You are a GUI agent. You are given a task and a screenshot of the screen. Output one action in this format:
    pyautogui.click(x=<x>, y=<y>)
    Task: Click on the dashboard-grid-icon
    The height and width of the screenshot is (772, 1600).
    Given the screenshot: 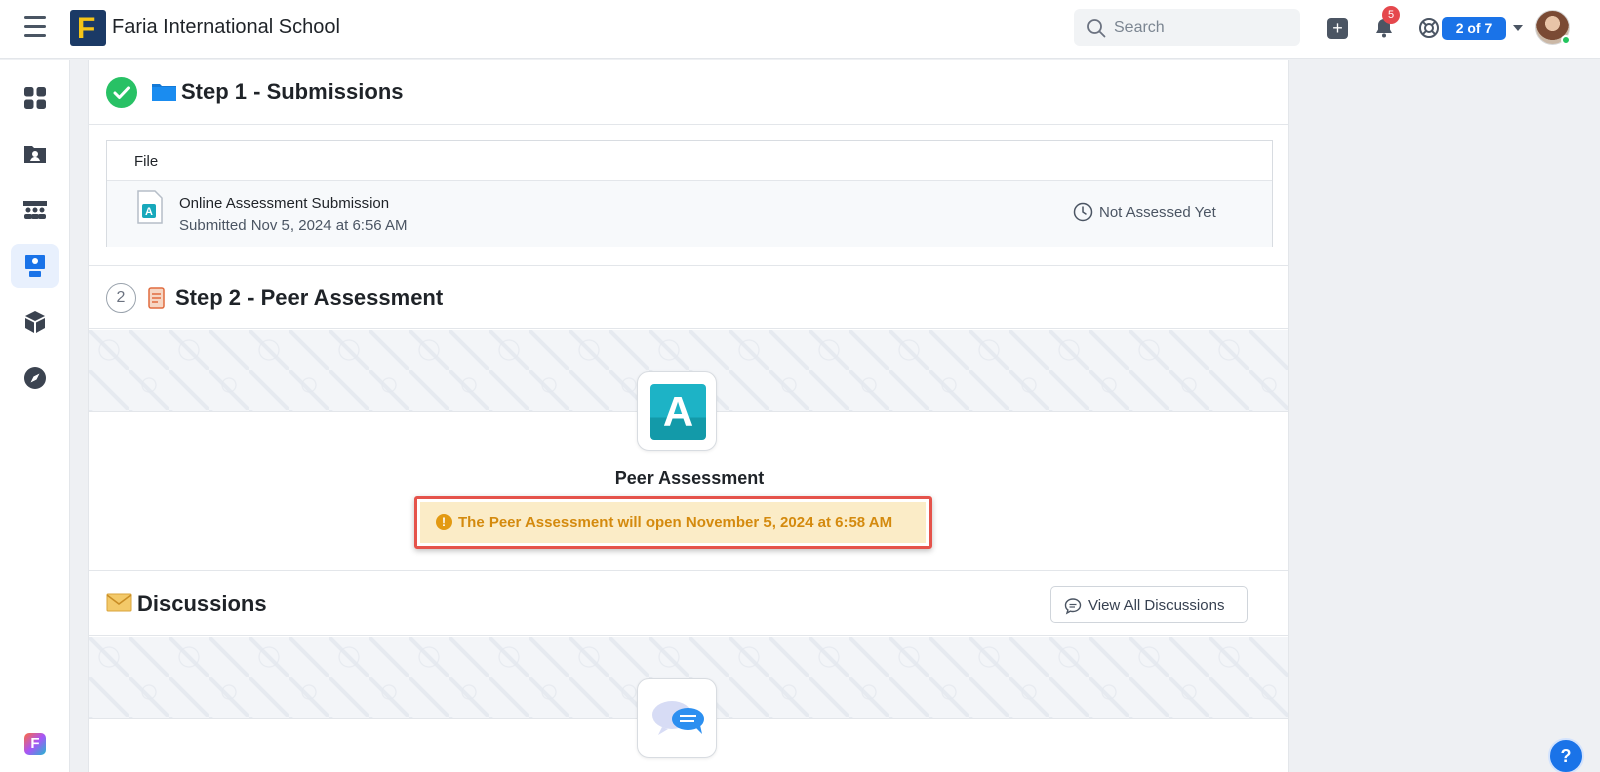 What is the action you would take?
    pyautogui.click(x=35, y=98)
    